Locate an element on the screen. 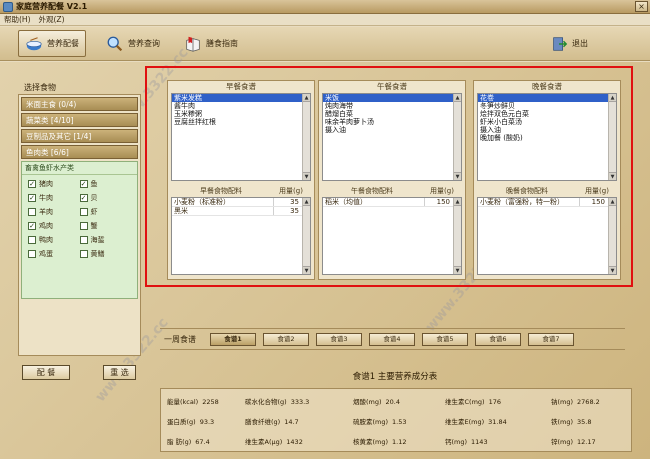 This screenshot has width=650, height=459. breakfast-ing-scrollbar: ▲ ▼ is located at coordinates (306, 236).